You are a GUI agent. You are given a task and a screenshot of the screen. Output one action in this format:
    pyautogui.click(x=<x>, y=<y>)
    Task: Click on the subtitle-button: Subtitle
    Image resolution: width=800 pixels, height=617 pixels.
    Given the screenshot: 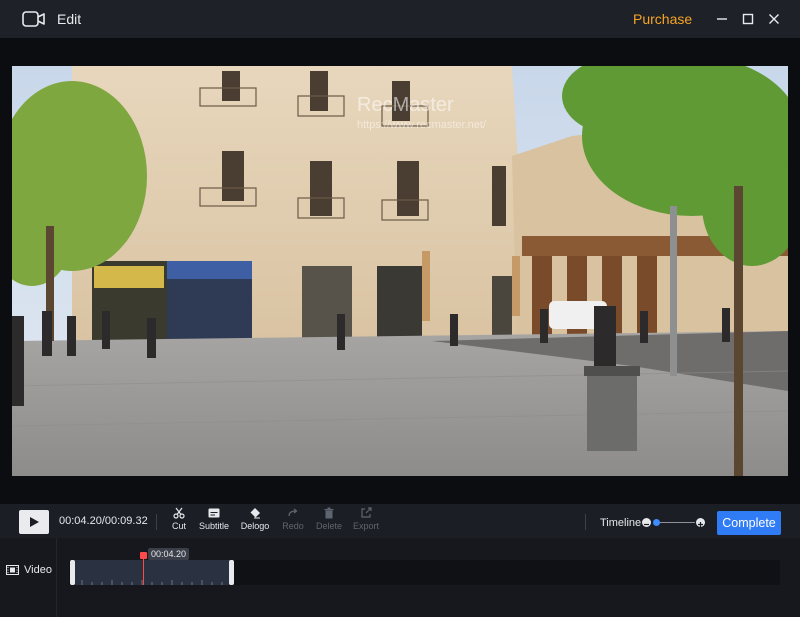 What is the action you would take?
    pyautogui.click(x=214, y=522)
    